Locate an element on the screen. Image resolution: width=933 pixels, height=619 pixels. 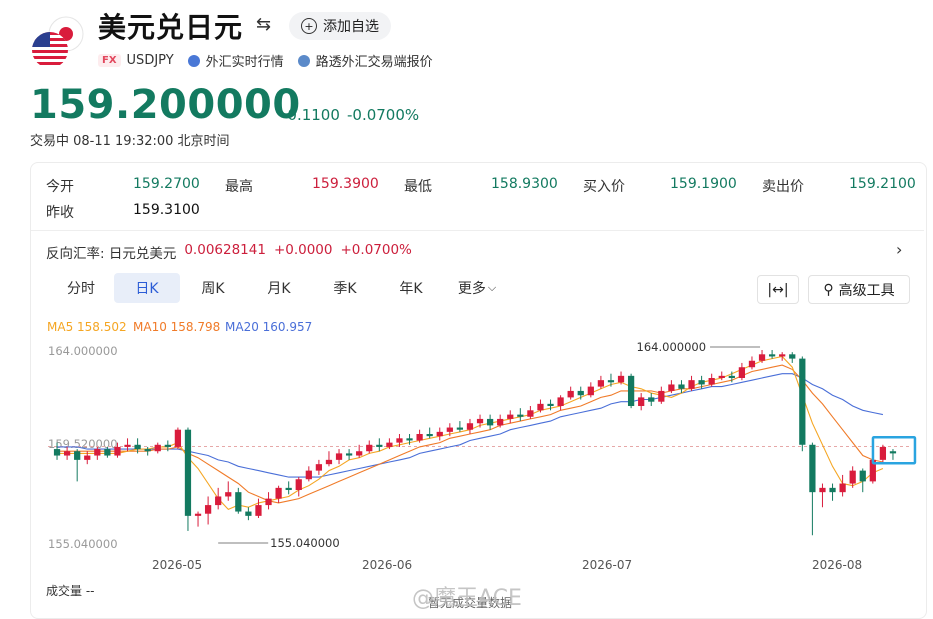
x-tick-jul: 2026-07 is located at coordinates (607, 565).